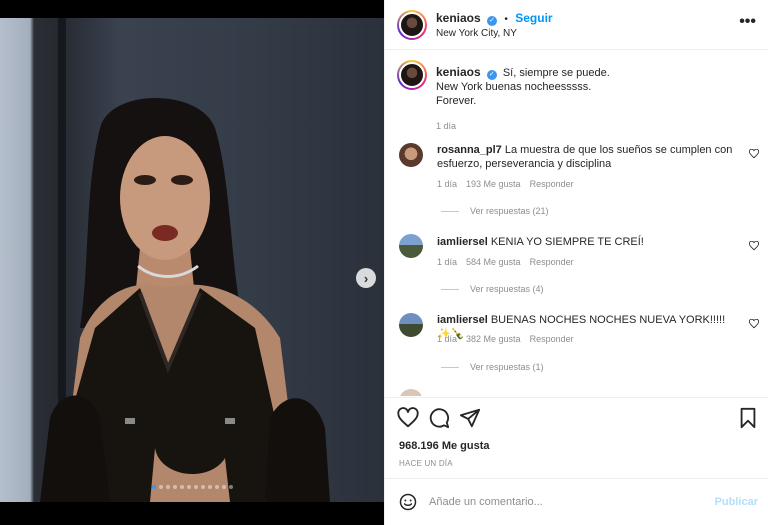  Describe the element at coordinates (444, 446) in the screenshot. I see `likes-count: 968.196 Me gusta` at that location.